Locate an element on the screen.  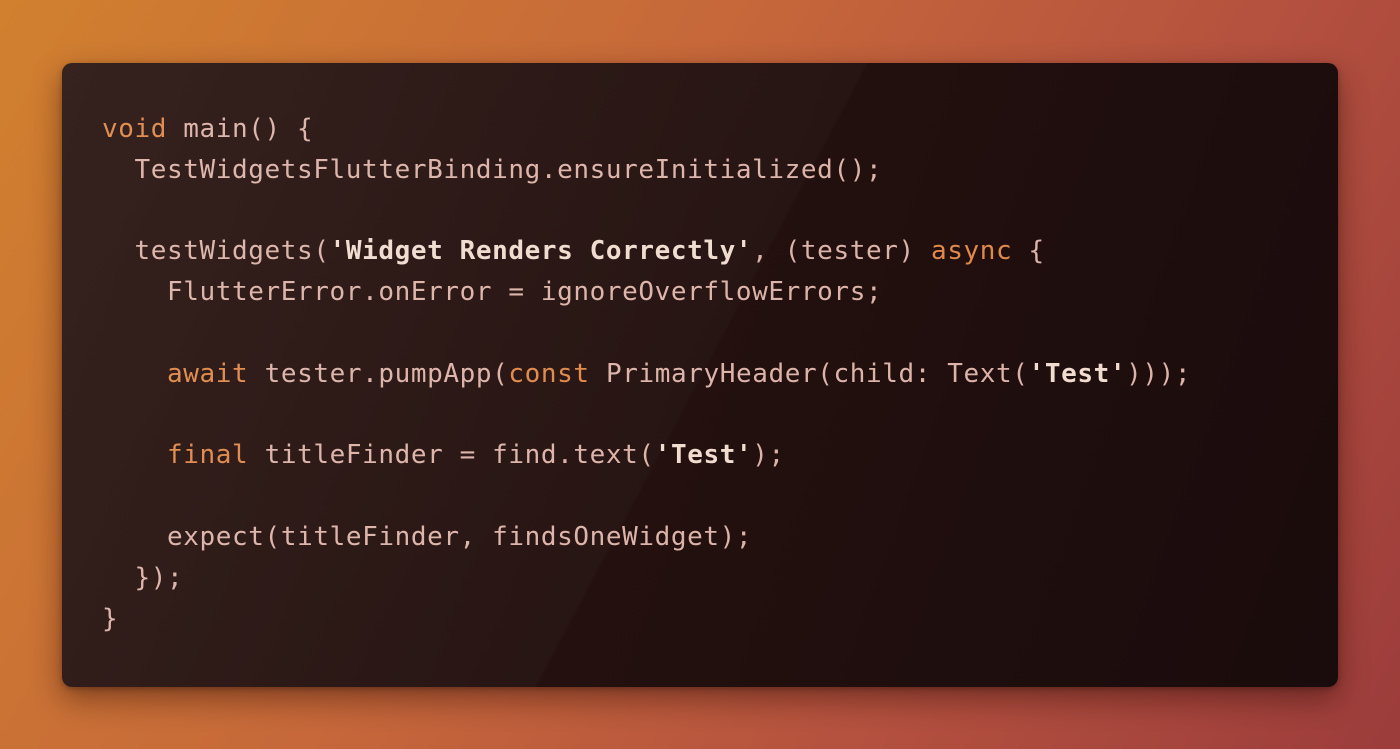
punctuation-token: ; is located at coordinates (874, 292).